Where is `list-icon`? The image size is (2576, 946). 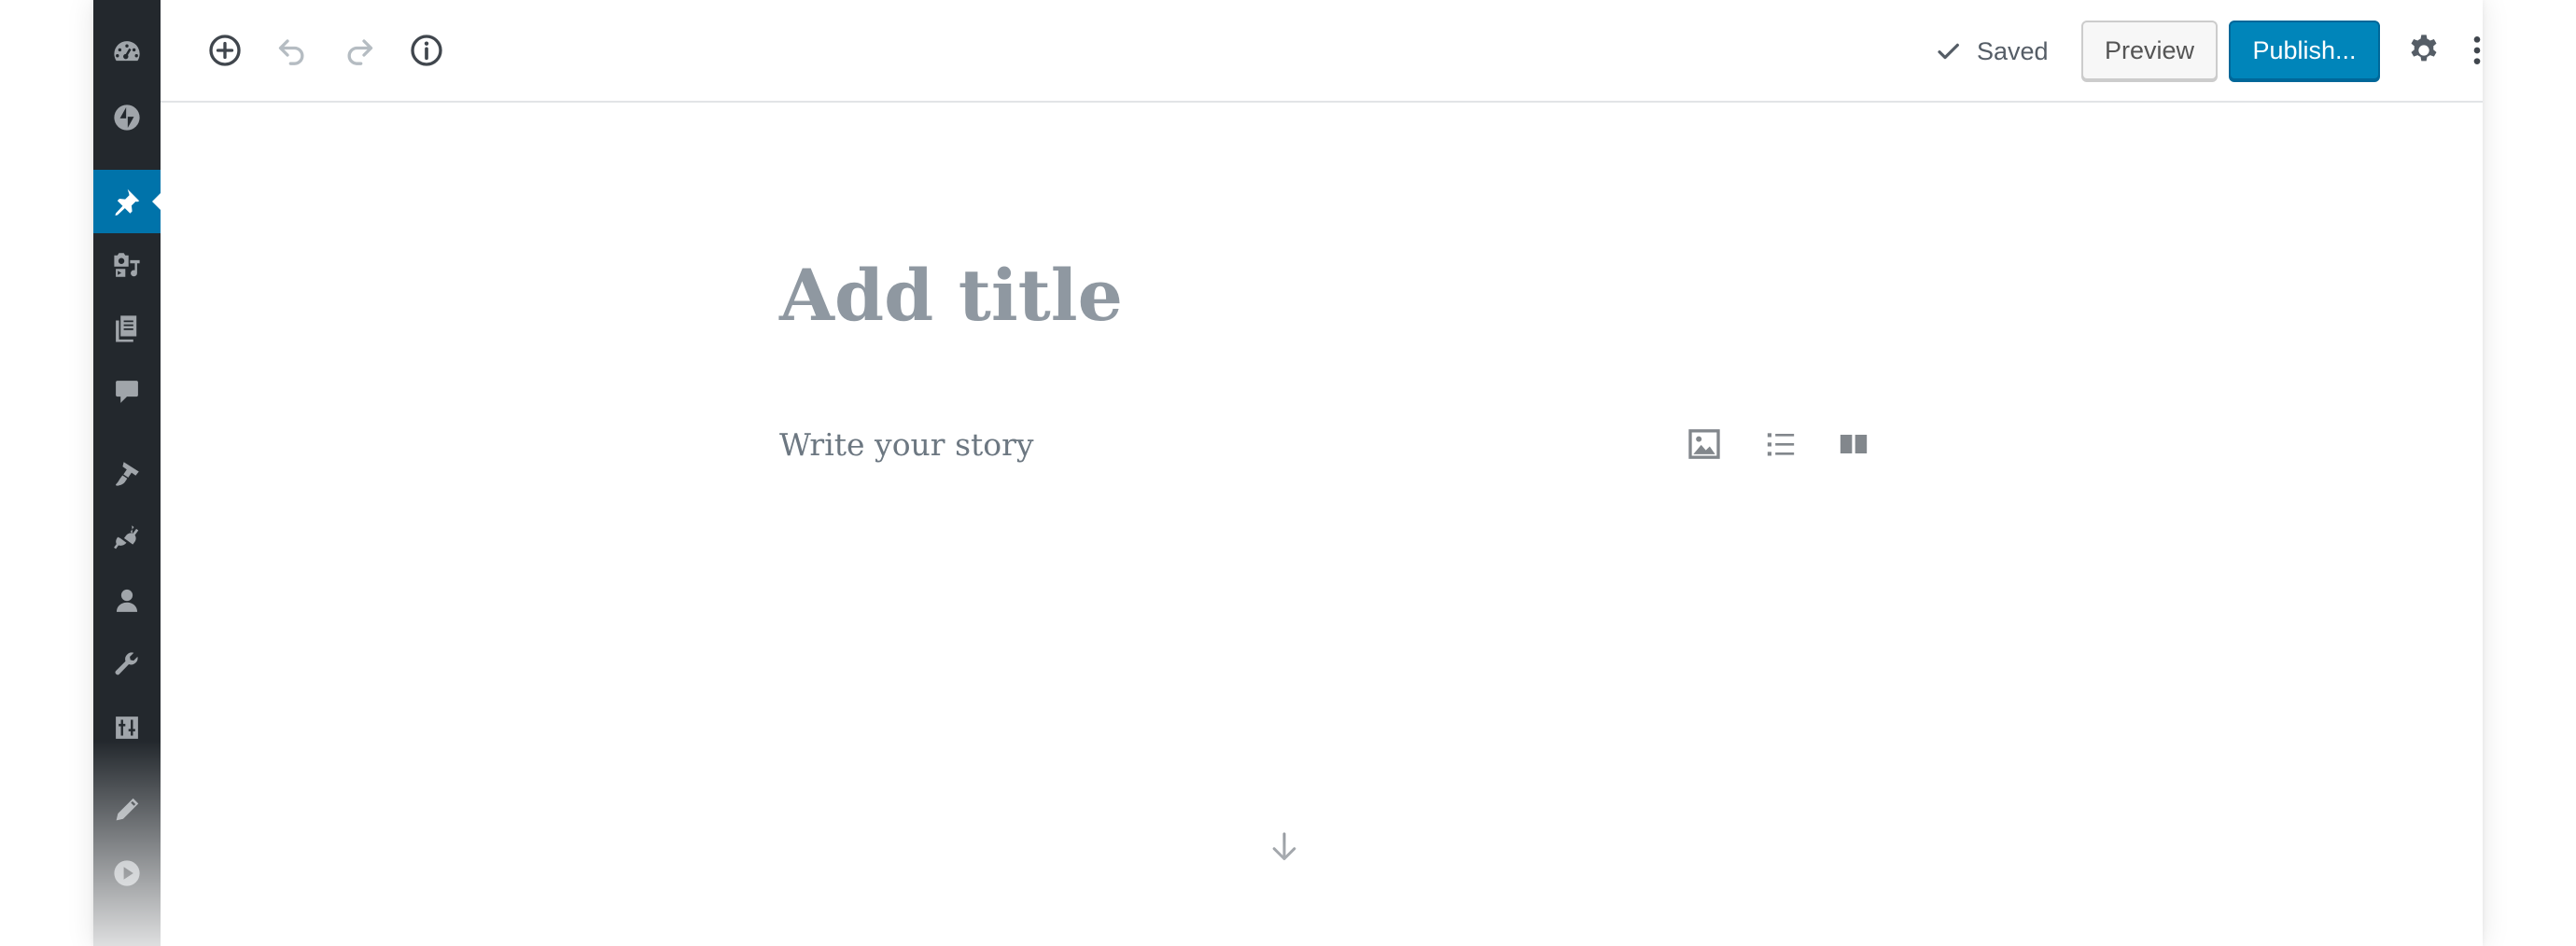
list-icon is located at coordinates (1781, 444).